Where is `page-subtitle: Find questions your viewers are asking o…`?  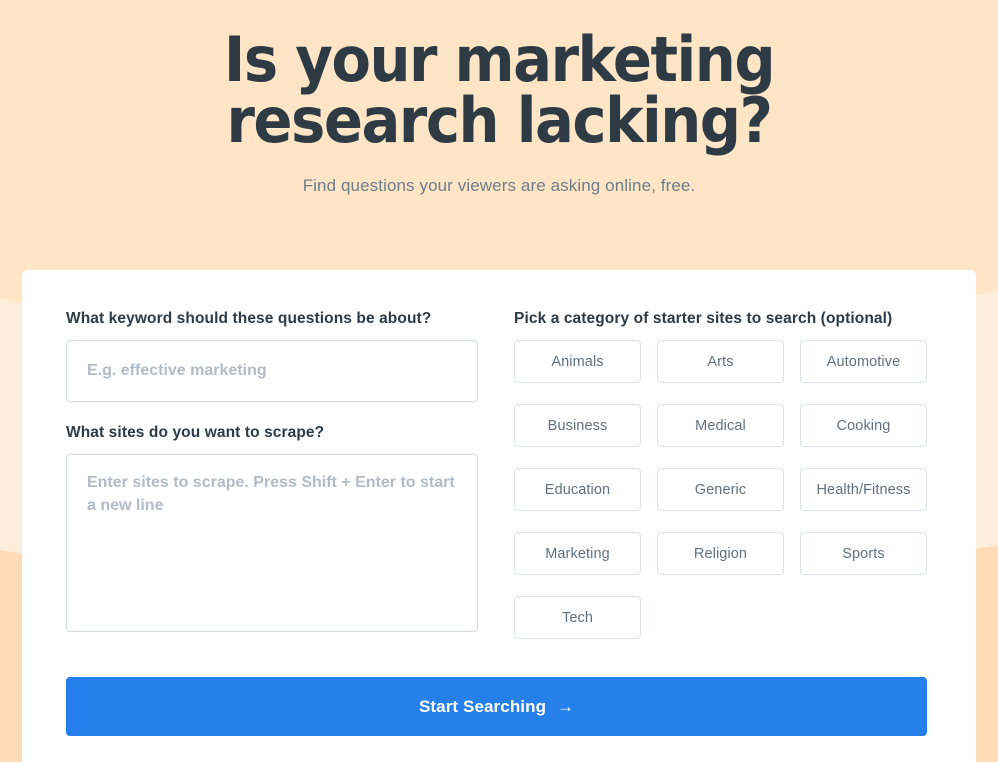 page-subtitle: Find questions your viewers are asking o… is located at coordinates (499, 185).